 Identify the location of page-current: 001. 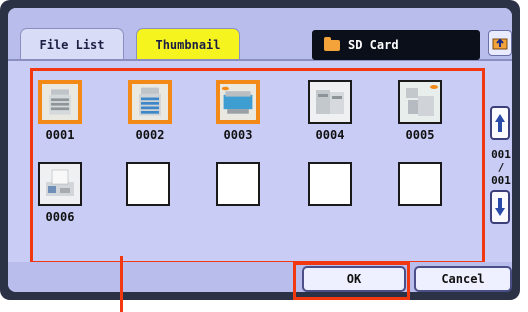
(501, 154).